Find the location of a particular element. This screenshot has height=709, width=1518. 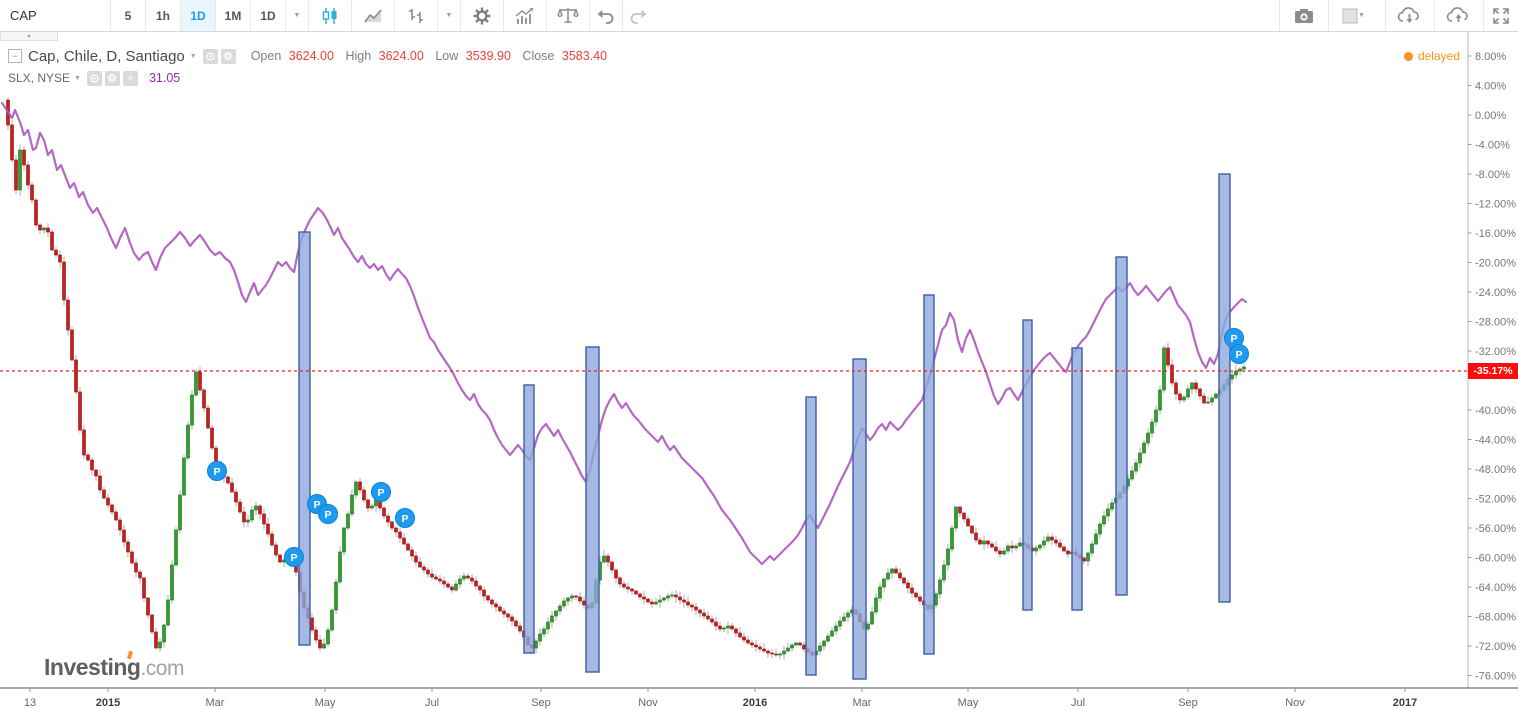

svg-text: -64.00% is located at coordinates (1495, 588).